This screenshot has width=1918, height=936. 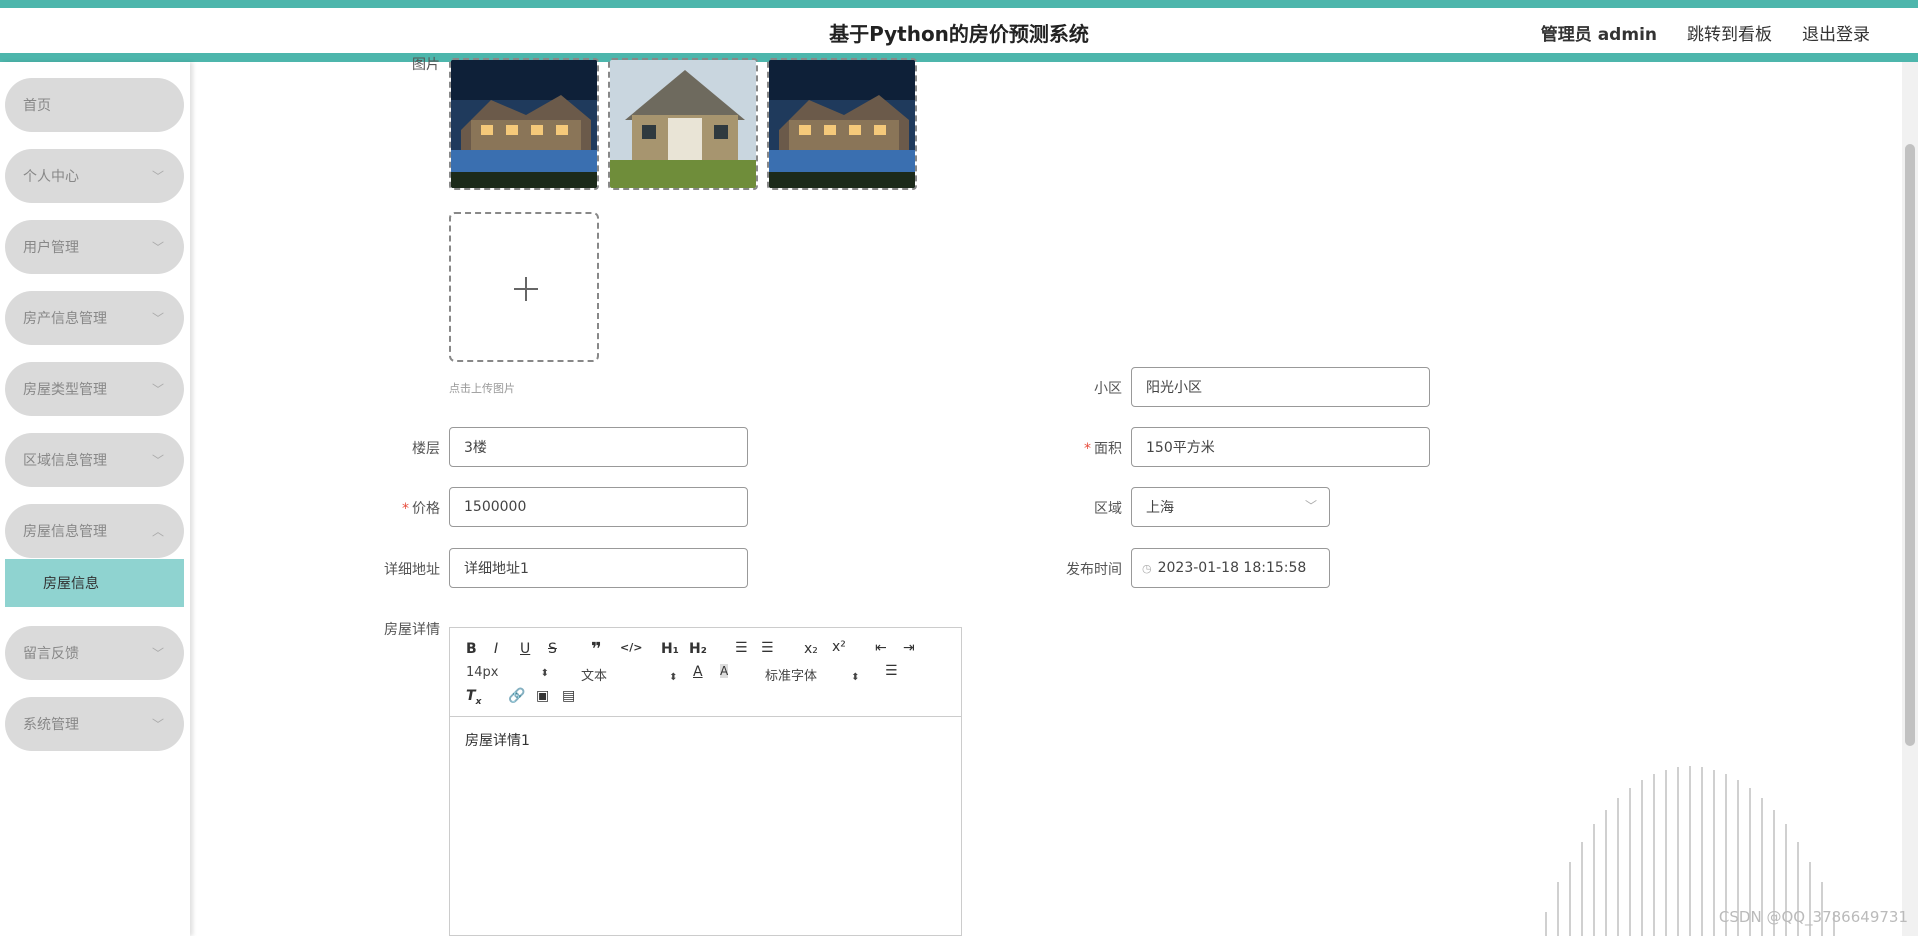 What do you see at coordinates (94, 583) in the screenshot?
I see `sidebar-subitem-house-info: 房屋信息` at bounding box center [94, 583].